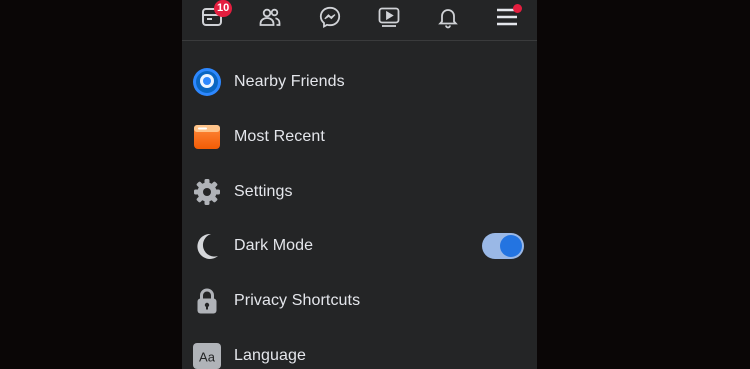 The width and height of the screenshot is (750, 369). I want to click on language-icon: Aa, so click(207, 355).